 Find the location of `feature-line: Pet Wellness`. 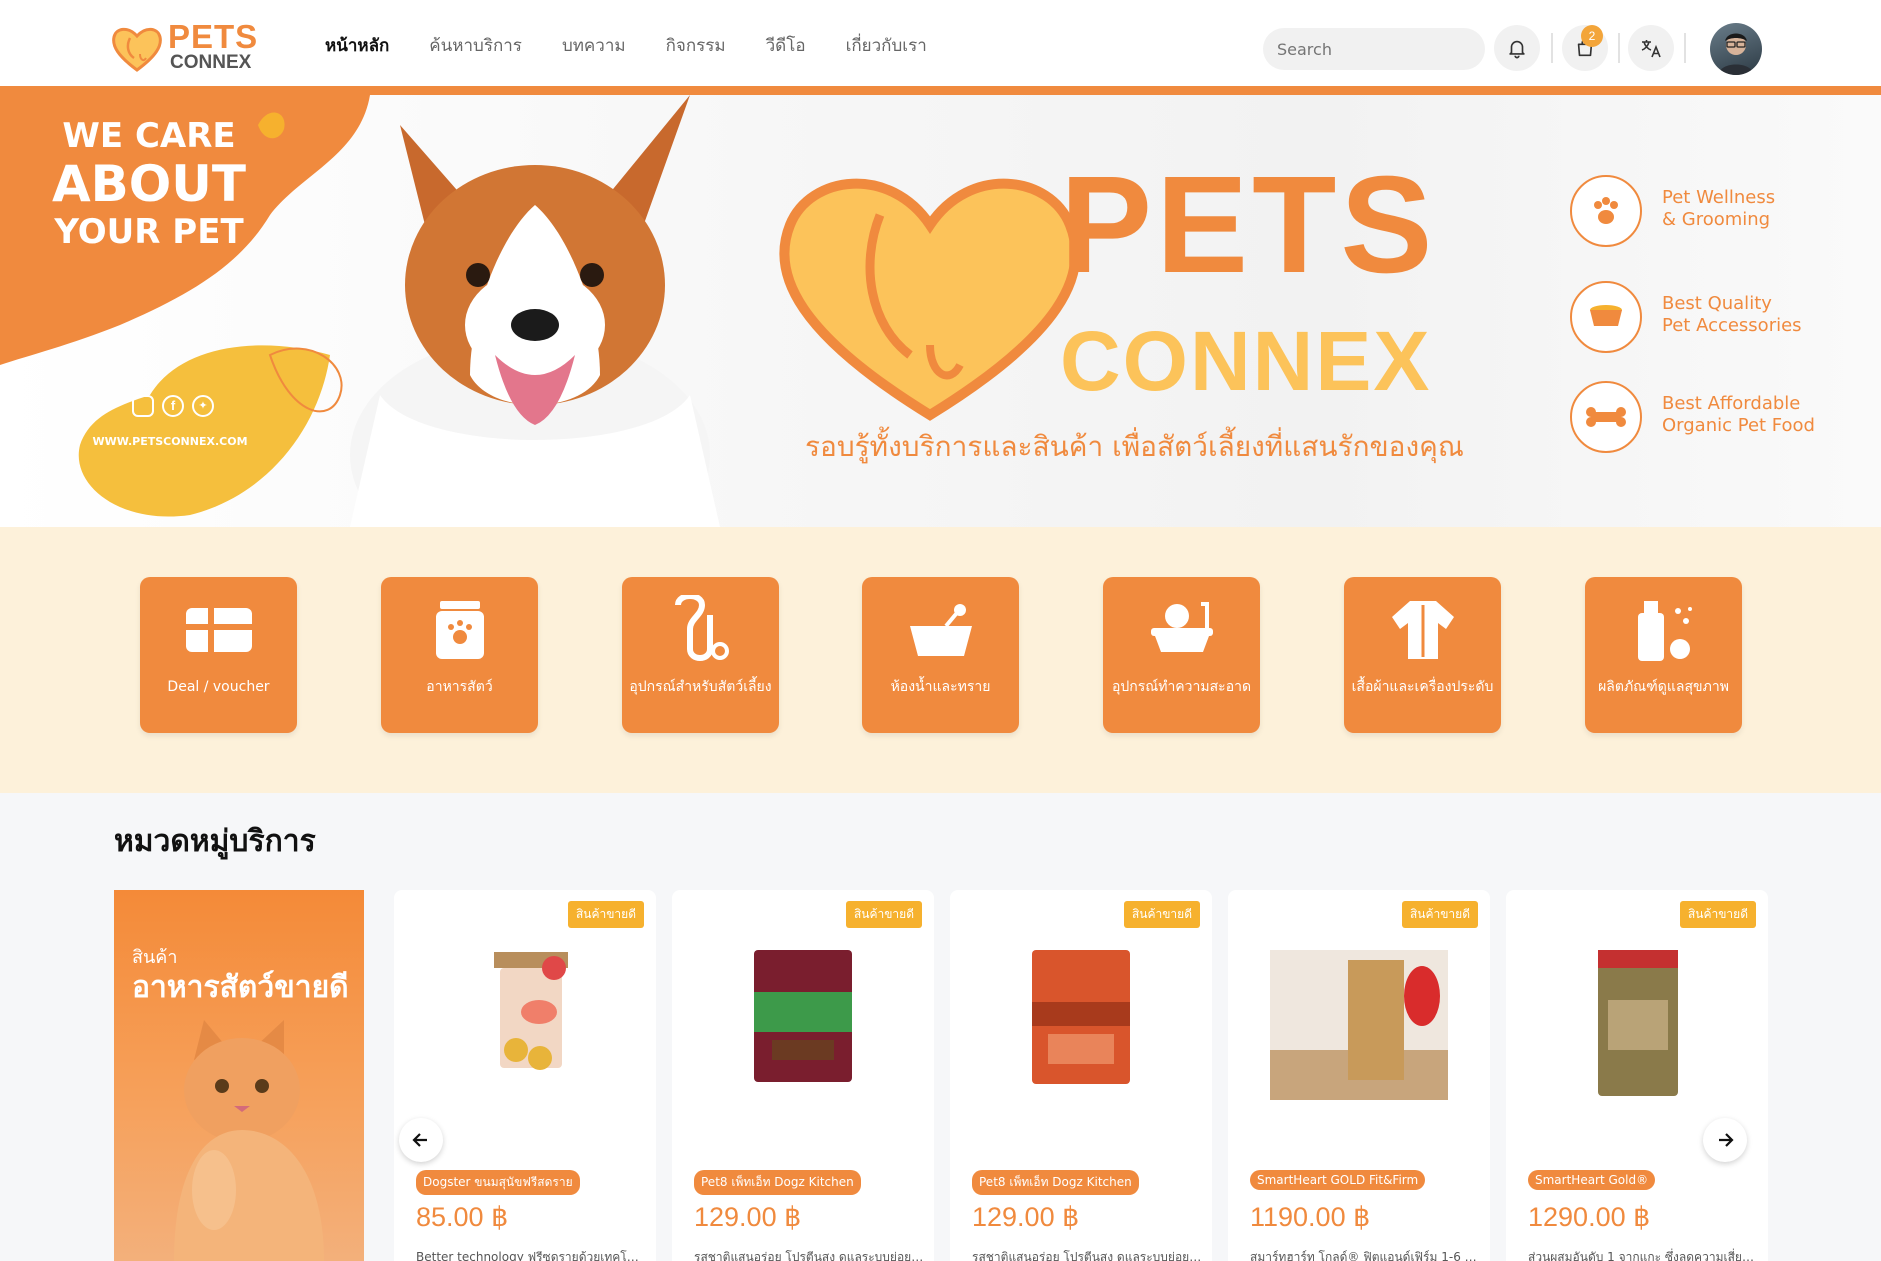

feature-line: Pet Wellness is located at coordinates (1719, 197).